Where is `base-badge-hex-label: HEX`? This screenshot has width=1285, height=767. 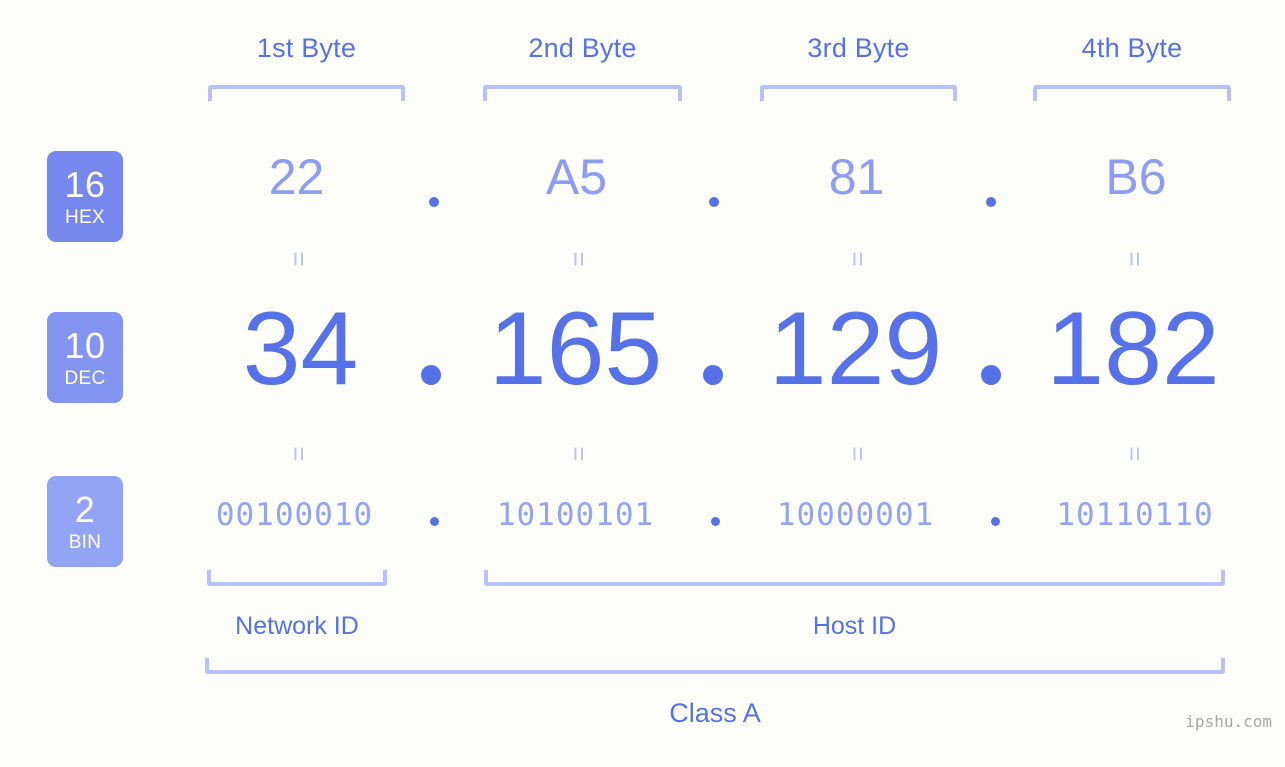 base-badge-hex-label: HEX is located at coordinates (85, 217).